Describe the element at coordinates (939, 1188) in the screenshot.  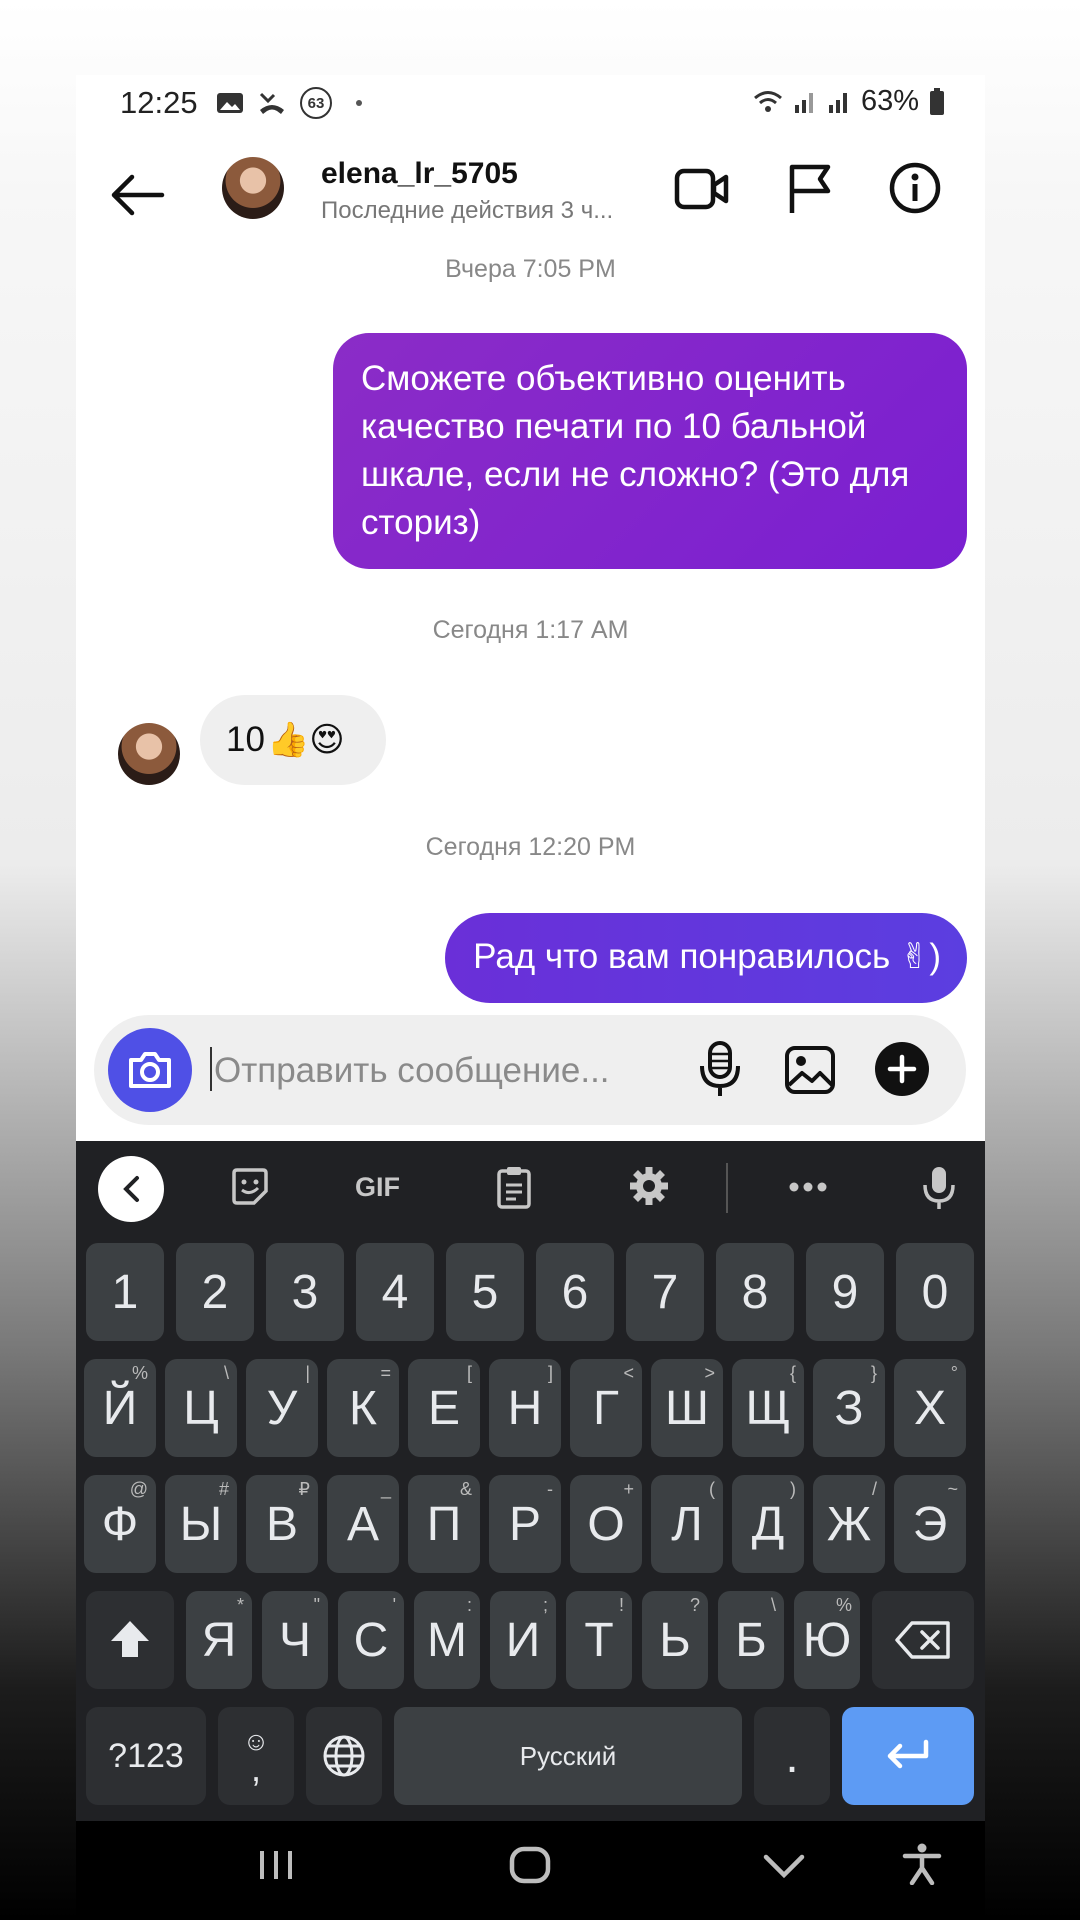
I see `voice-input-icon` at that location.